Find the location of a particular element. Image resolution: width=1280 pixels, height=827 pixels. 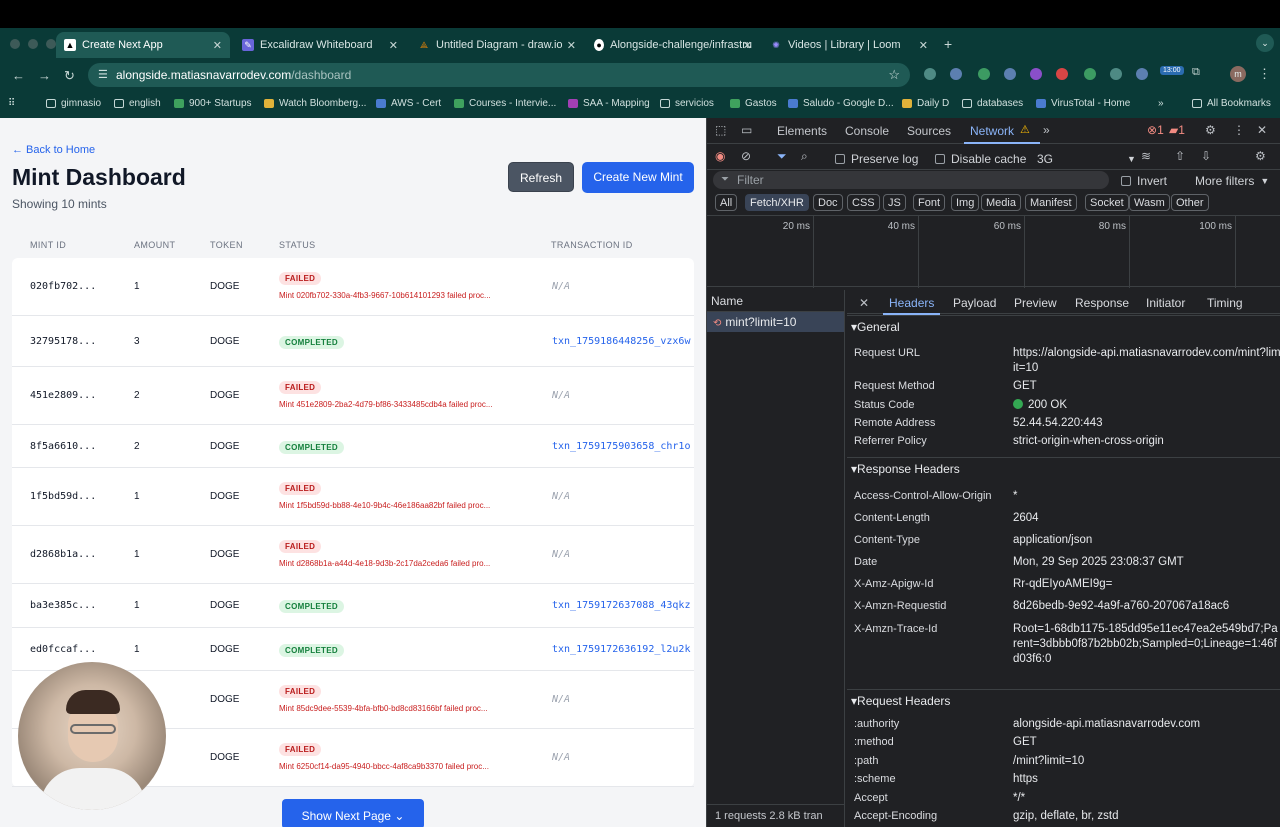

filter-chip-js: JS is located at coordinates (894, 202).